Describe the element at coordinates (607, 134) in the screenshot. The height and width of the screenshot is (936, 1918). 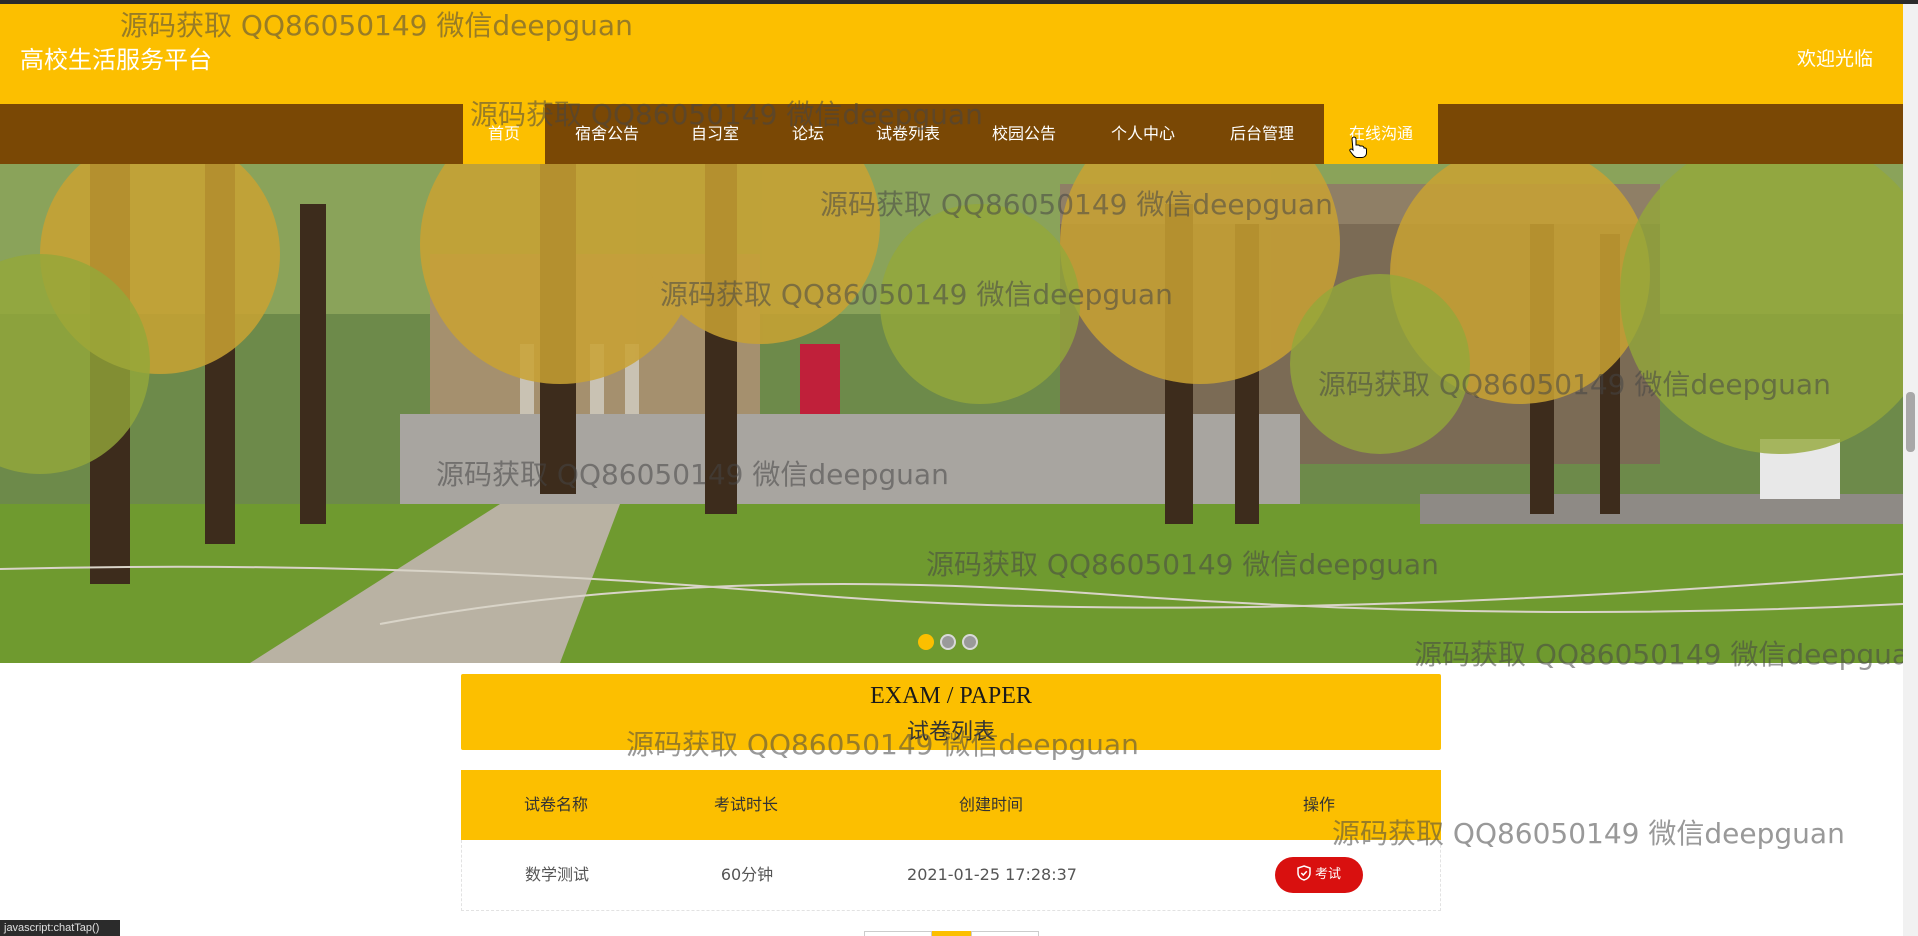
I see `nav-item-dorm-notice: 宿舍公告` at that location.